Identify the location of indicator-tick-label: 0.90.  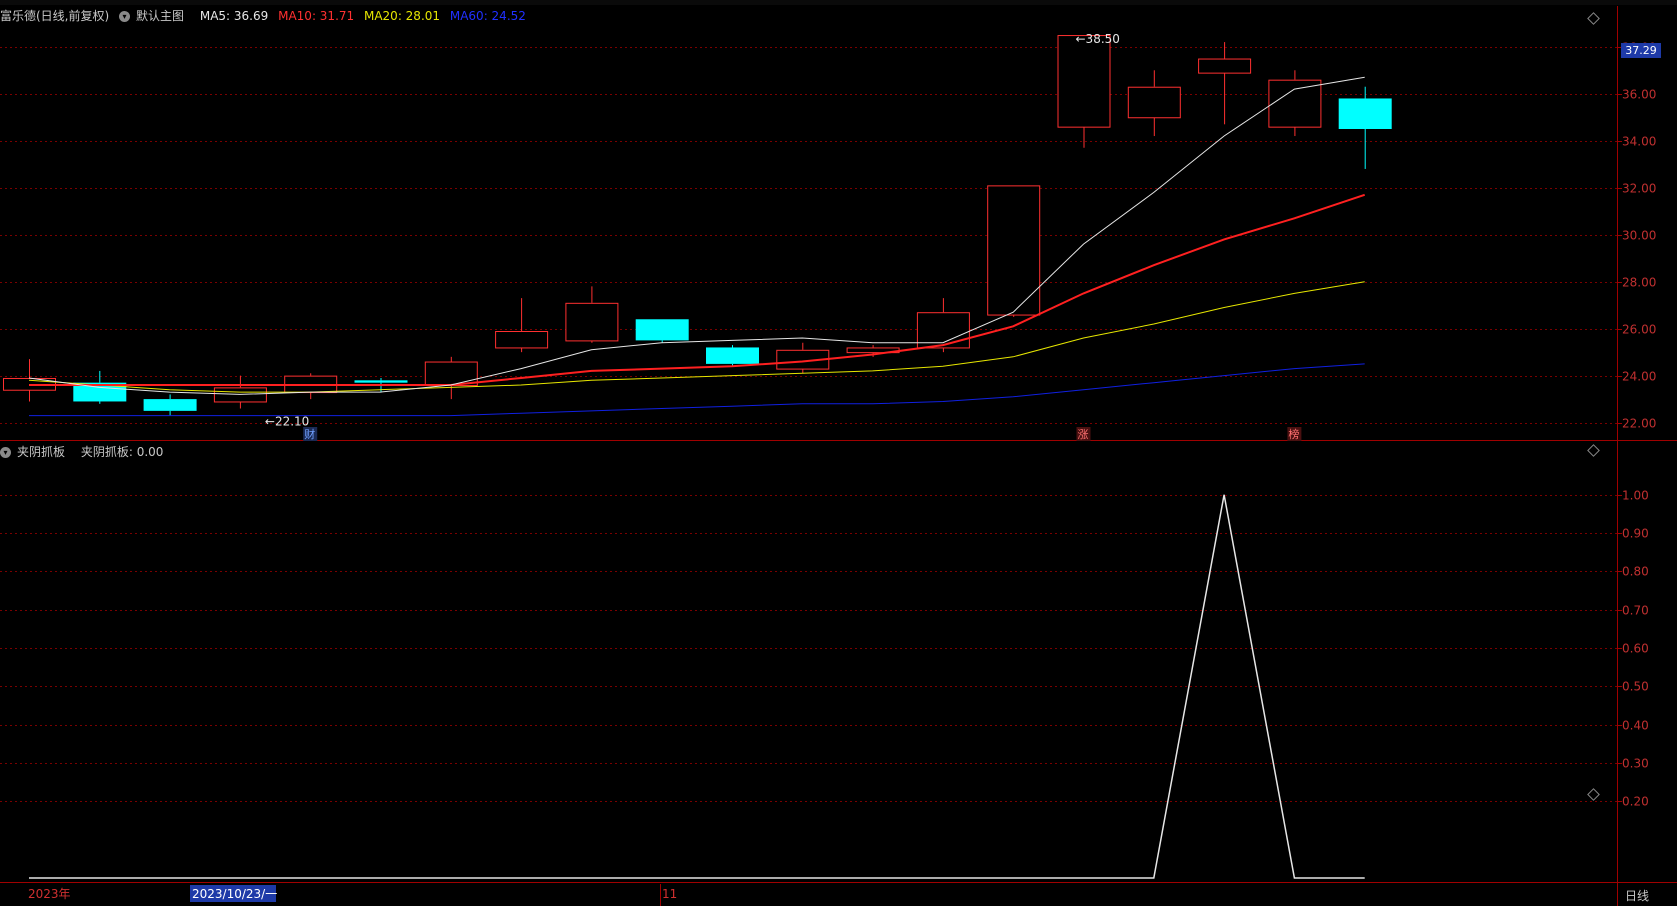
(1635, 534).